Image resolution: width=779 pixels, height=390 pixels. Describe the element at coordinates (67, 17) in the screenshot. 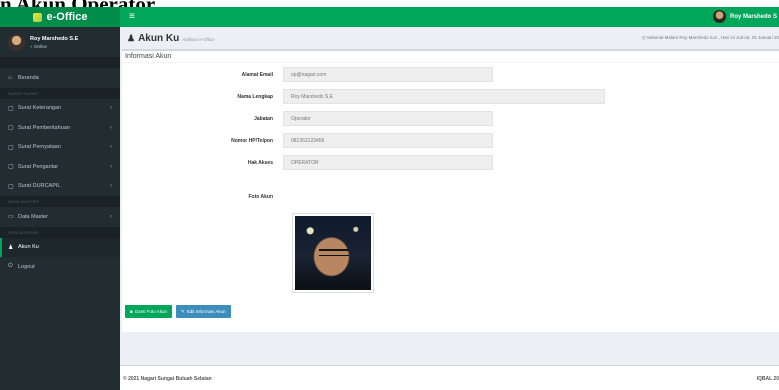

I see `brand-title: e-Office` at that location.